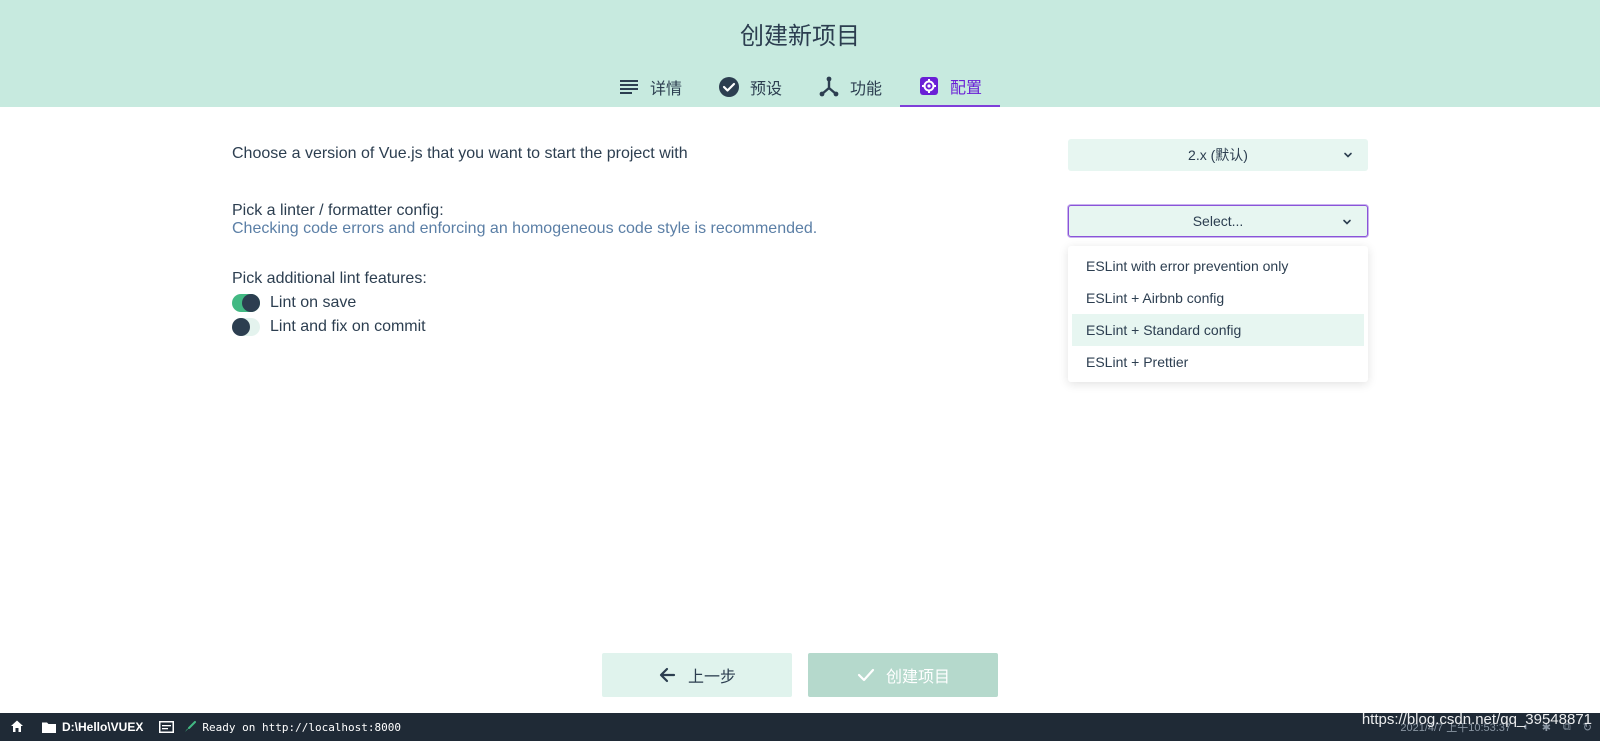 Image resolution: width=1600 pixels, height=741 pixels. Describe the element at coordinates (1218, 298) in the screenshot. I see `dropdown-option: ESLint + Airbnb config` at that location.